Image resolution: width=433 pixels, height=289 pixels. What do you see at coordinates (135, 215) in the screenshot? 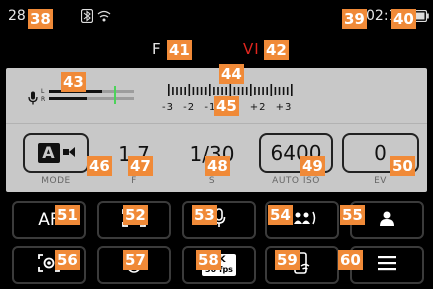
I see `marker-52: 52` at bounding box center [135, 215].